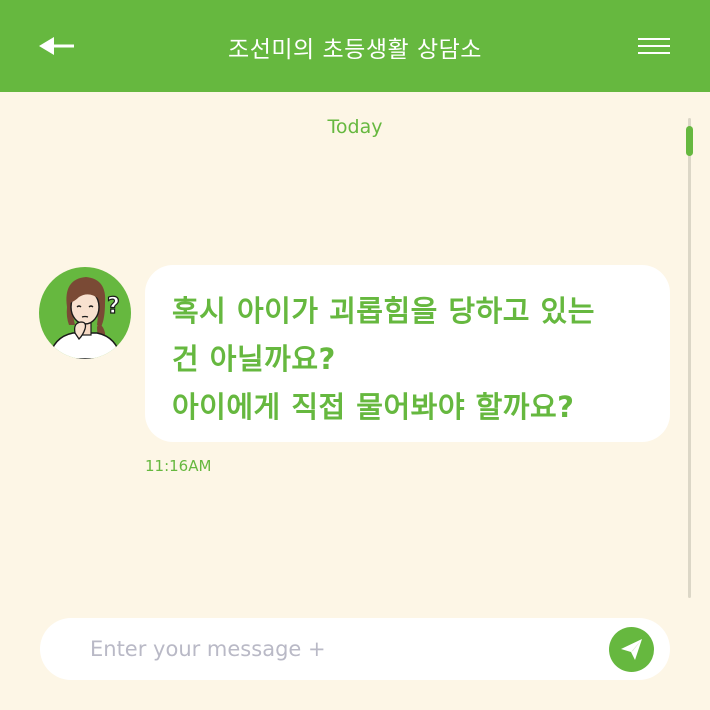  Describe the element at coordinates (373, 407) in the screenshot. I see `message-text-line: 아이에게 직접 물어봐야 할까요?` at that location.